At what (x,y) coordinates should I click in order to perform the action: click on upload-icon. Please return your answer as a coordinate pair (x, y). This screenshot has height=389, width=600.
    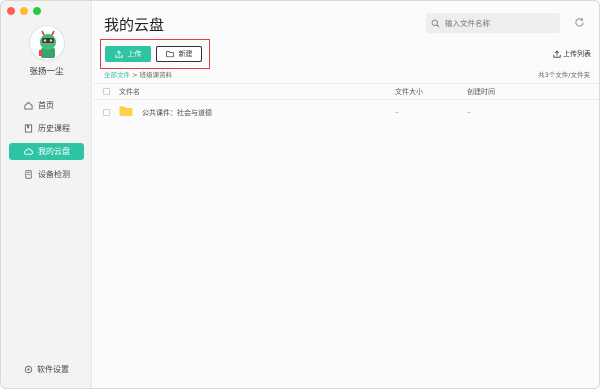
    Looking at the image, I should click on (118, 54).